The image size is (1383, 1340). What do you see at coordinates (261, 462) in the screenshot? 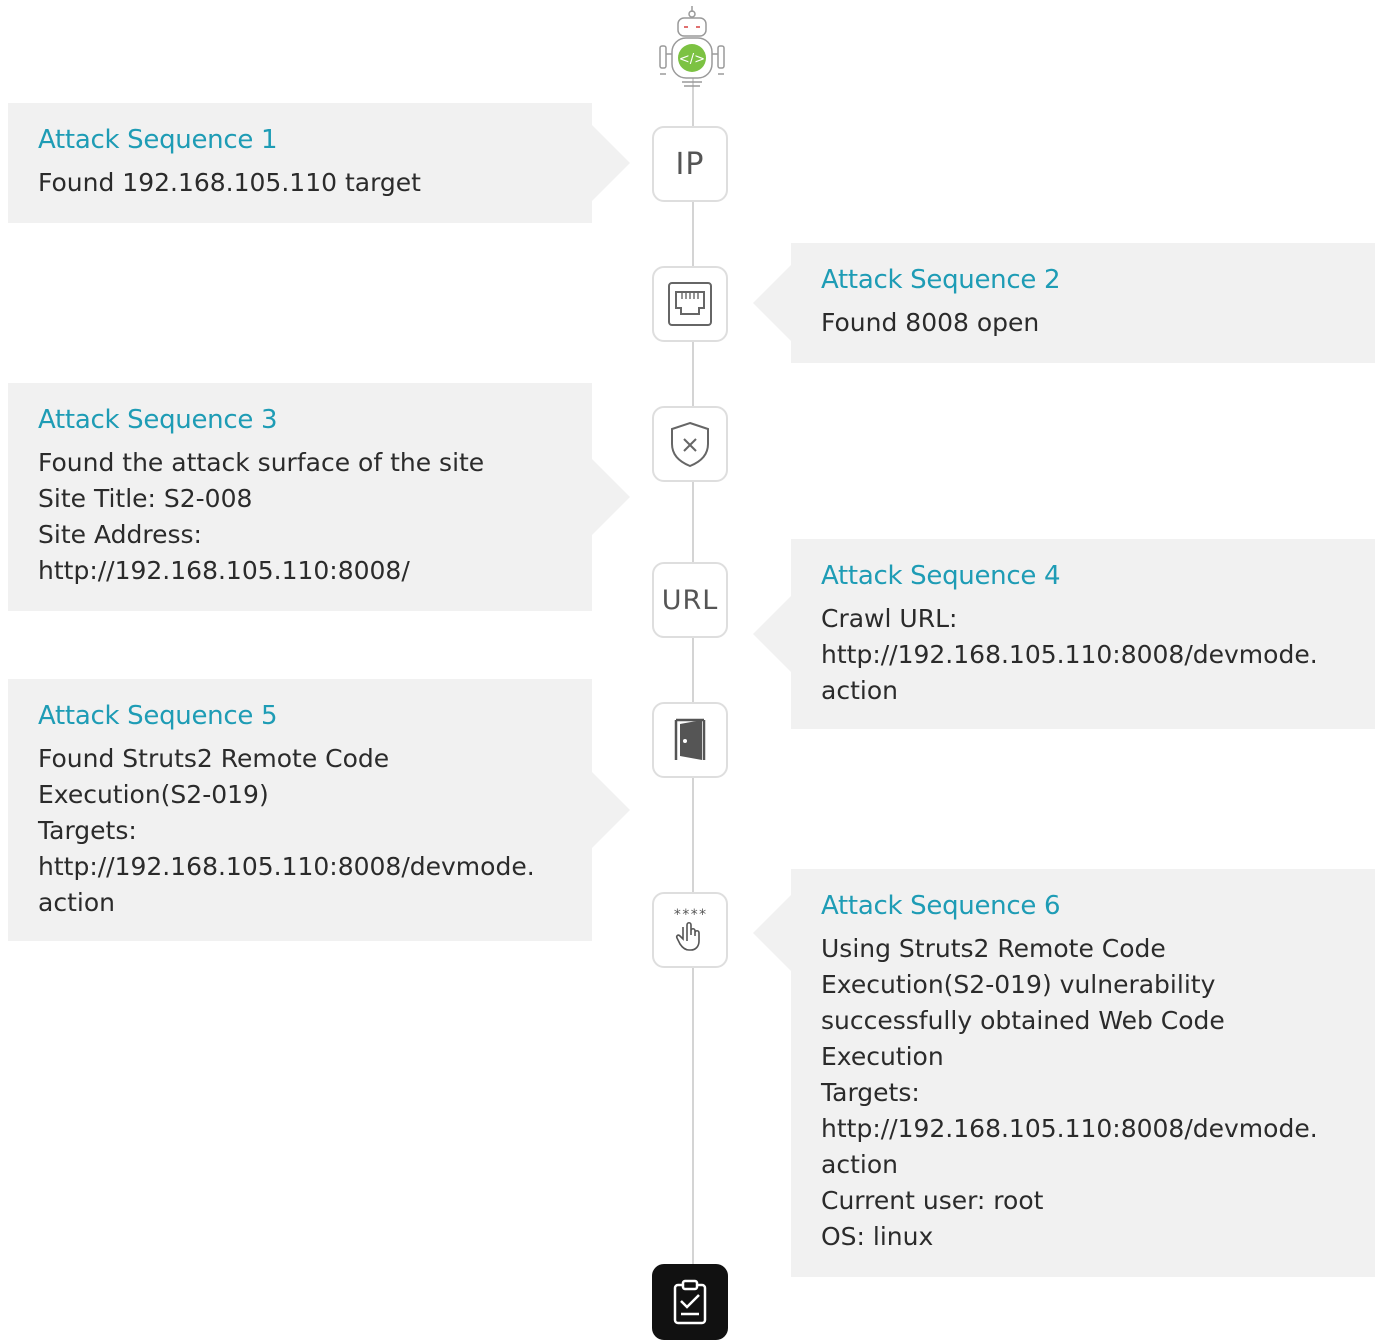
I see `sequence-line: Found the attack surface of the site` at bounding box center [261, 462].